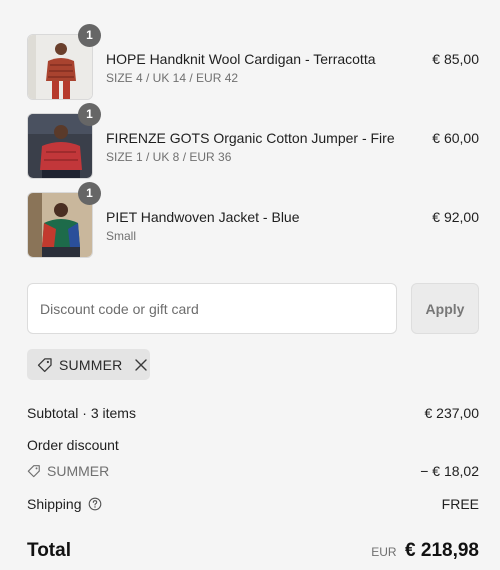 The width and height of the screenshot is (500, 570). What do you see at coordinates (253, 413) in the screenshot?
I see `subtotal-row: Subtotal · 3 items € 237,00` at bounding box center [253, 413].